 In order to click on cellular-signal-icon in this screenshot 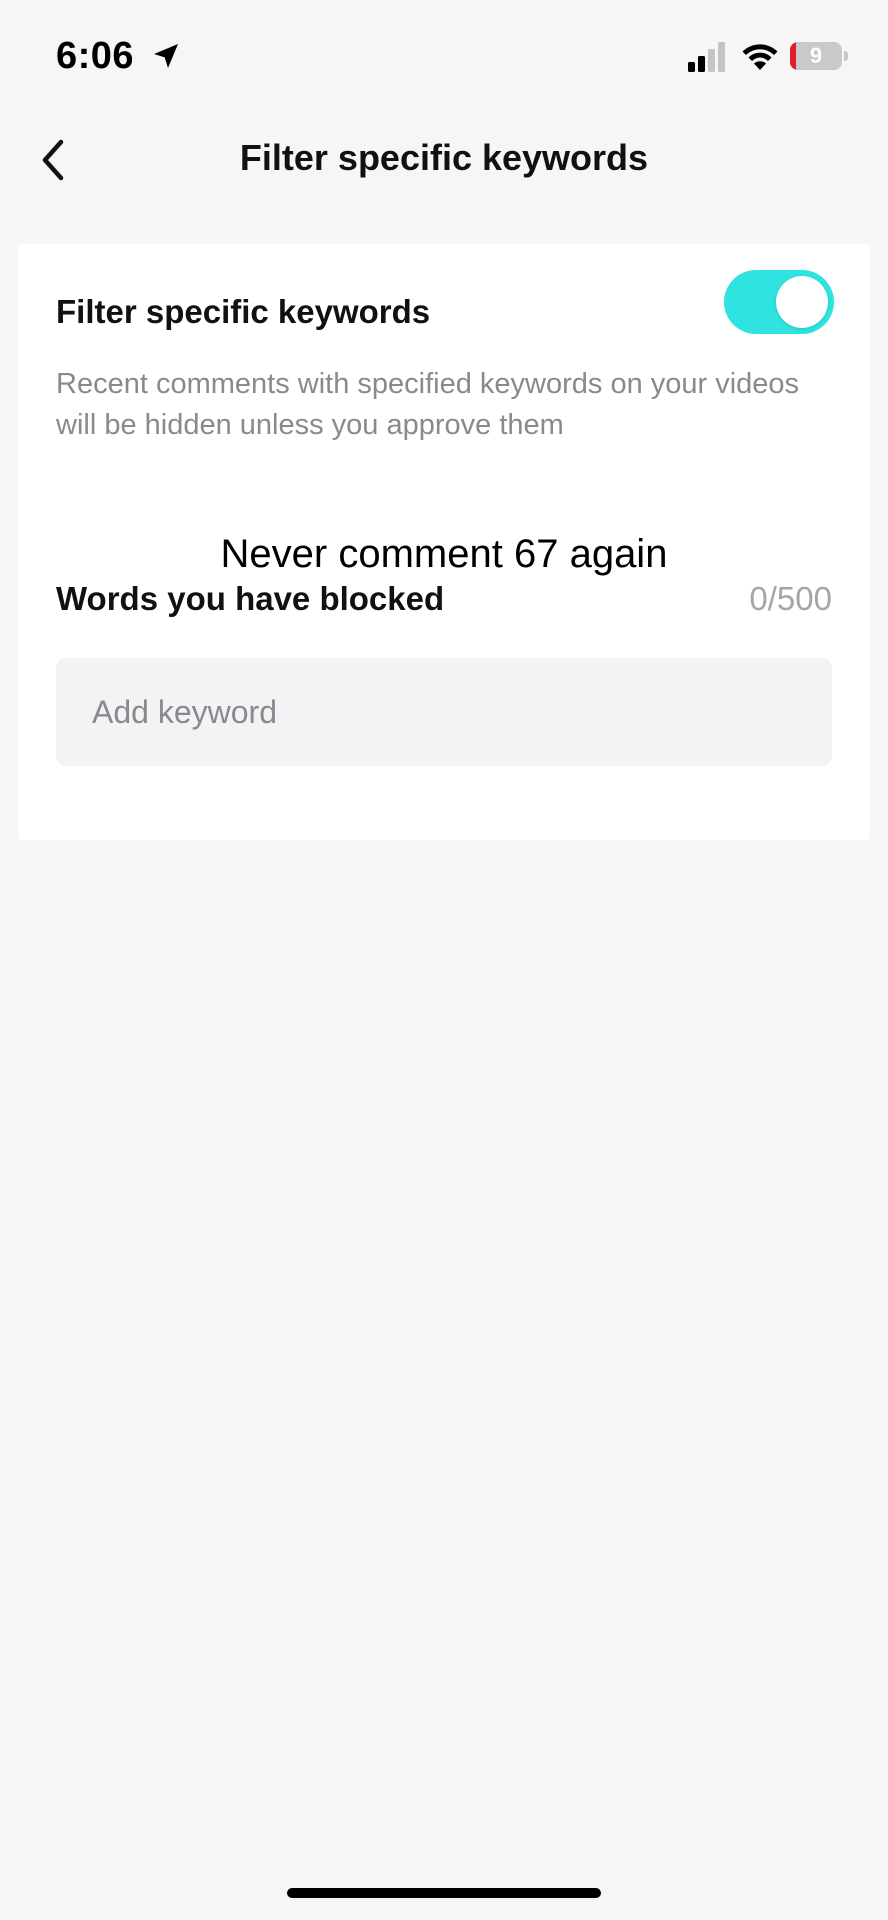, I will do `click(706, 57)`.